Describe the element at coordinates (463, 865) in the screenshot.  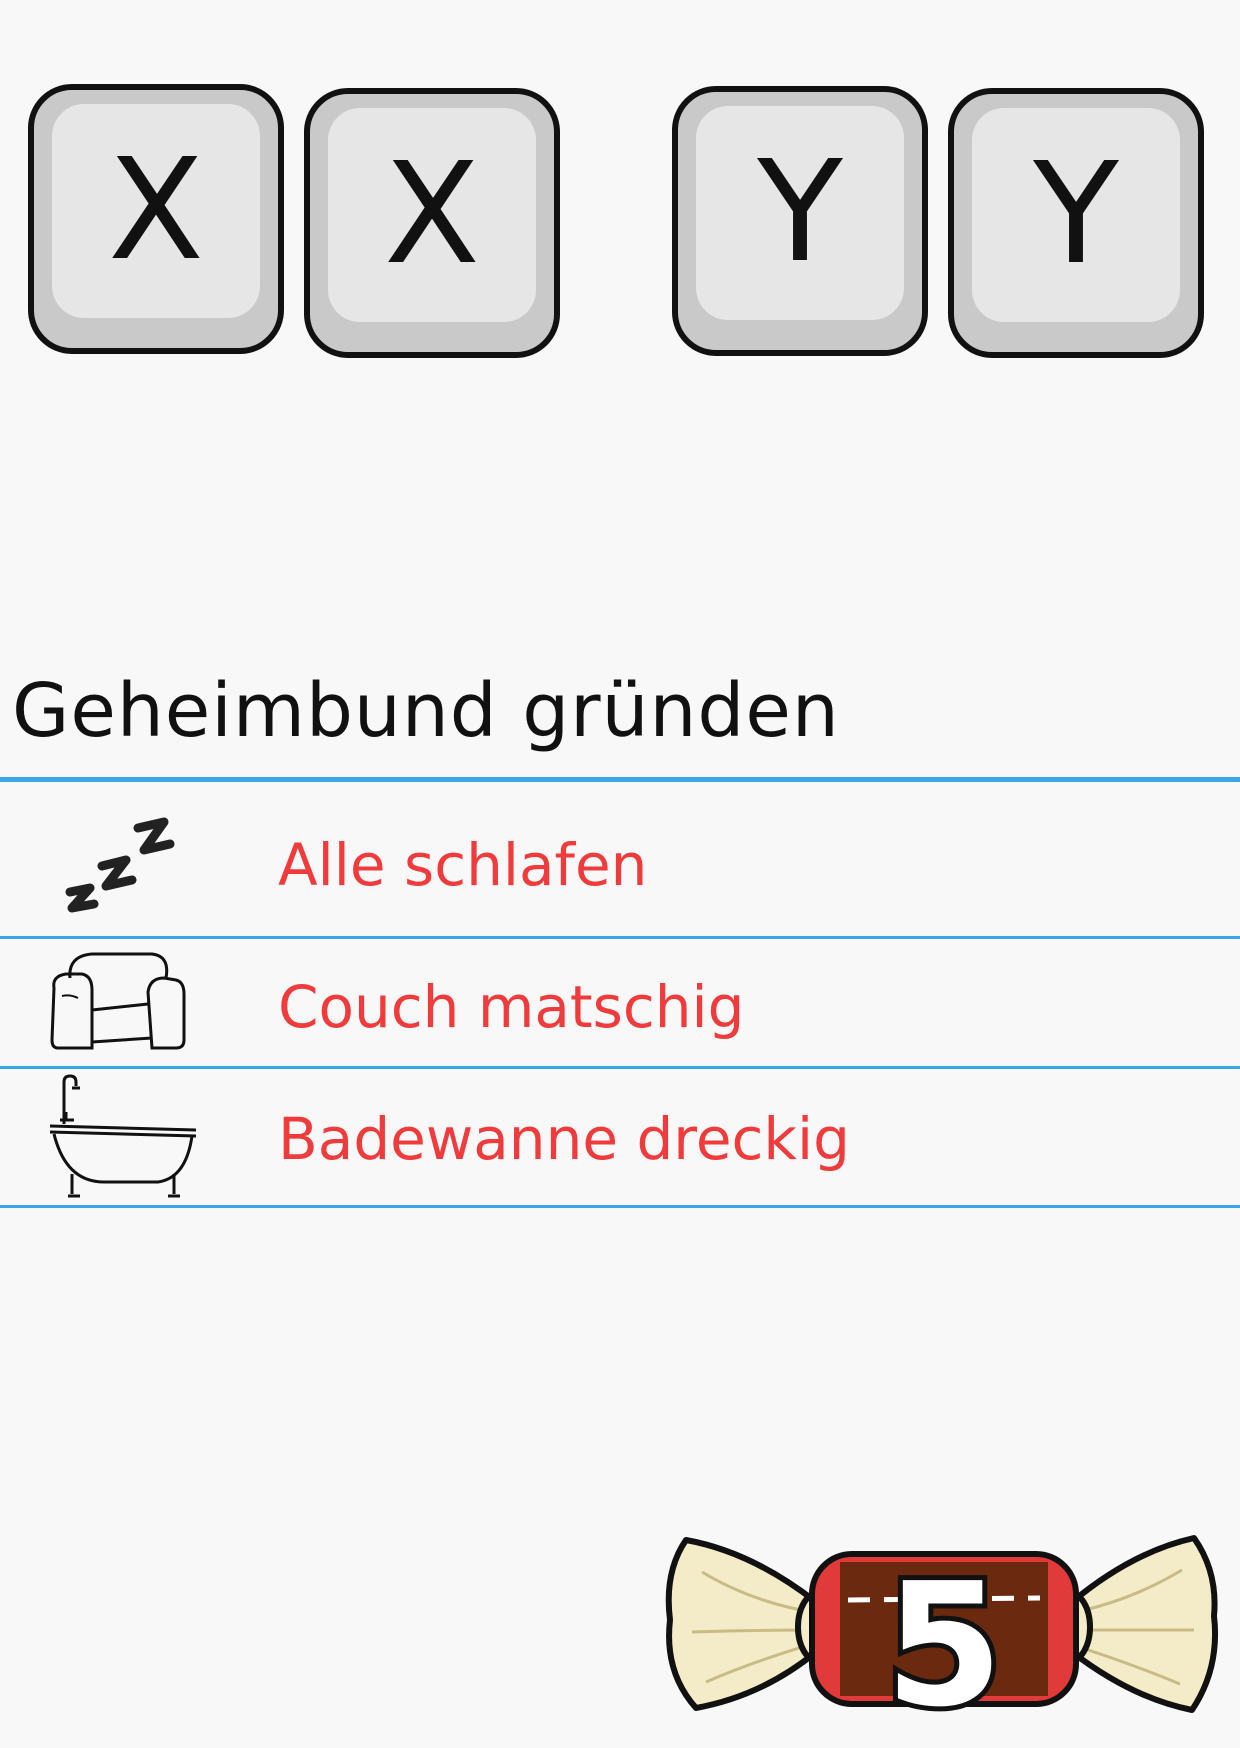
I see `row-label: Alle schlafen` at that location.